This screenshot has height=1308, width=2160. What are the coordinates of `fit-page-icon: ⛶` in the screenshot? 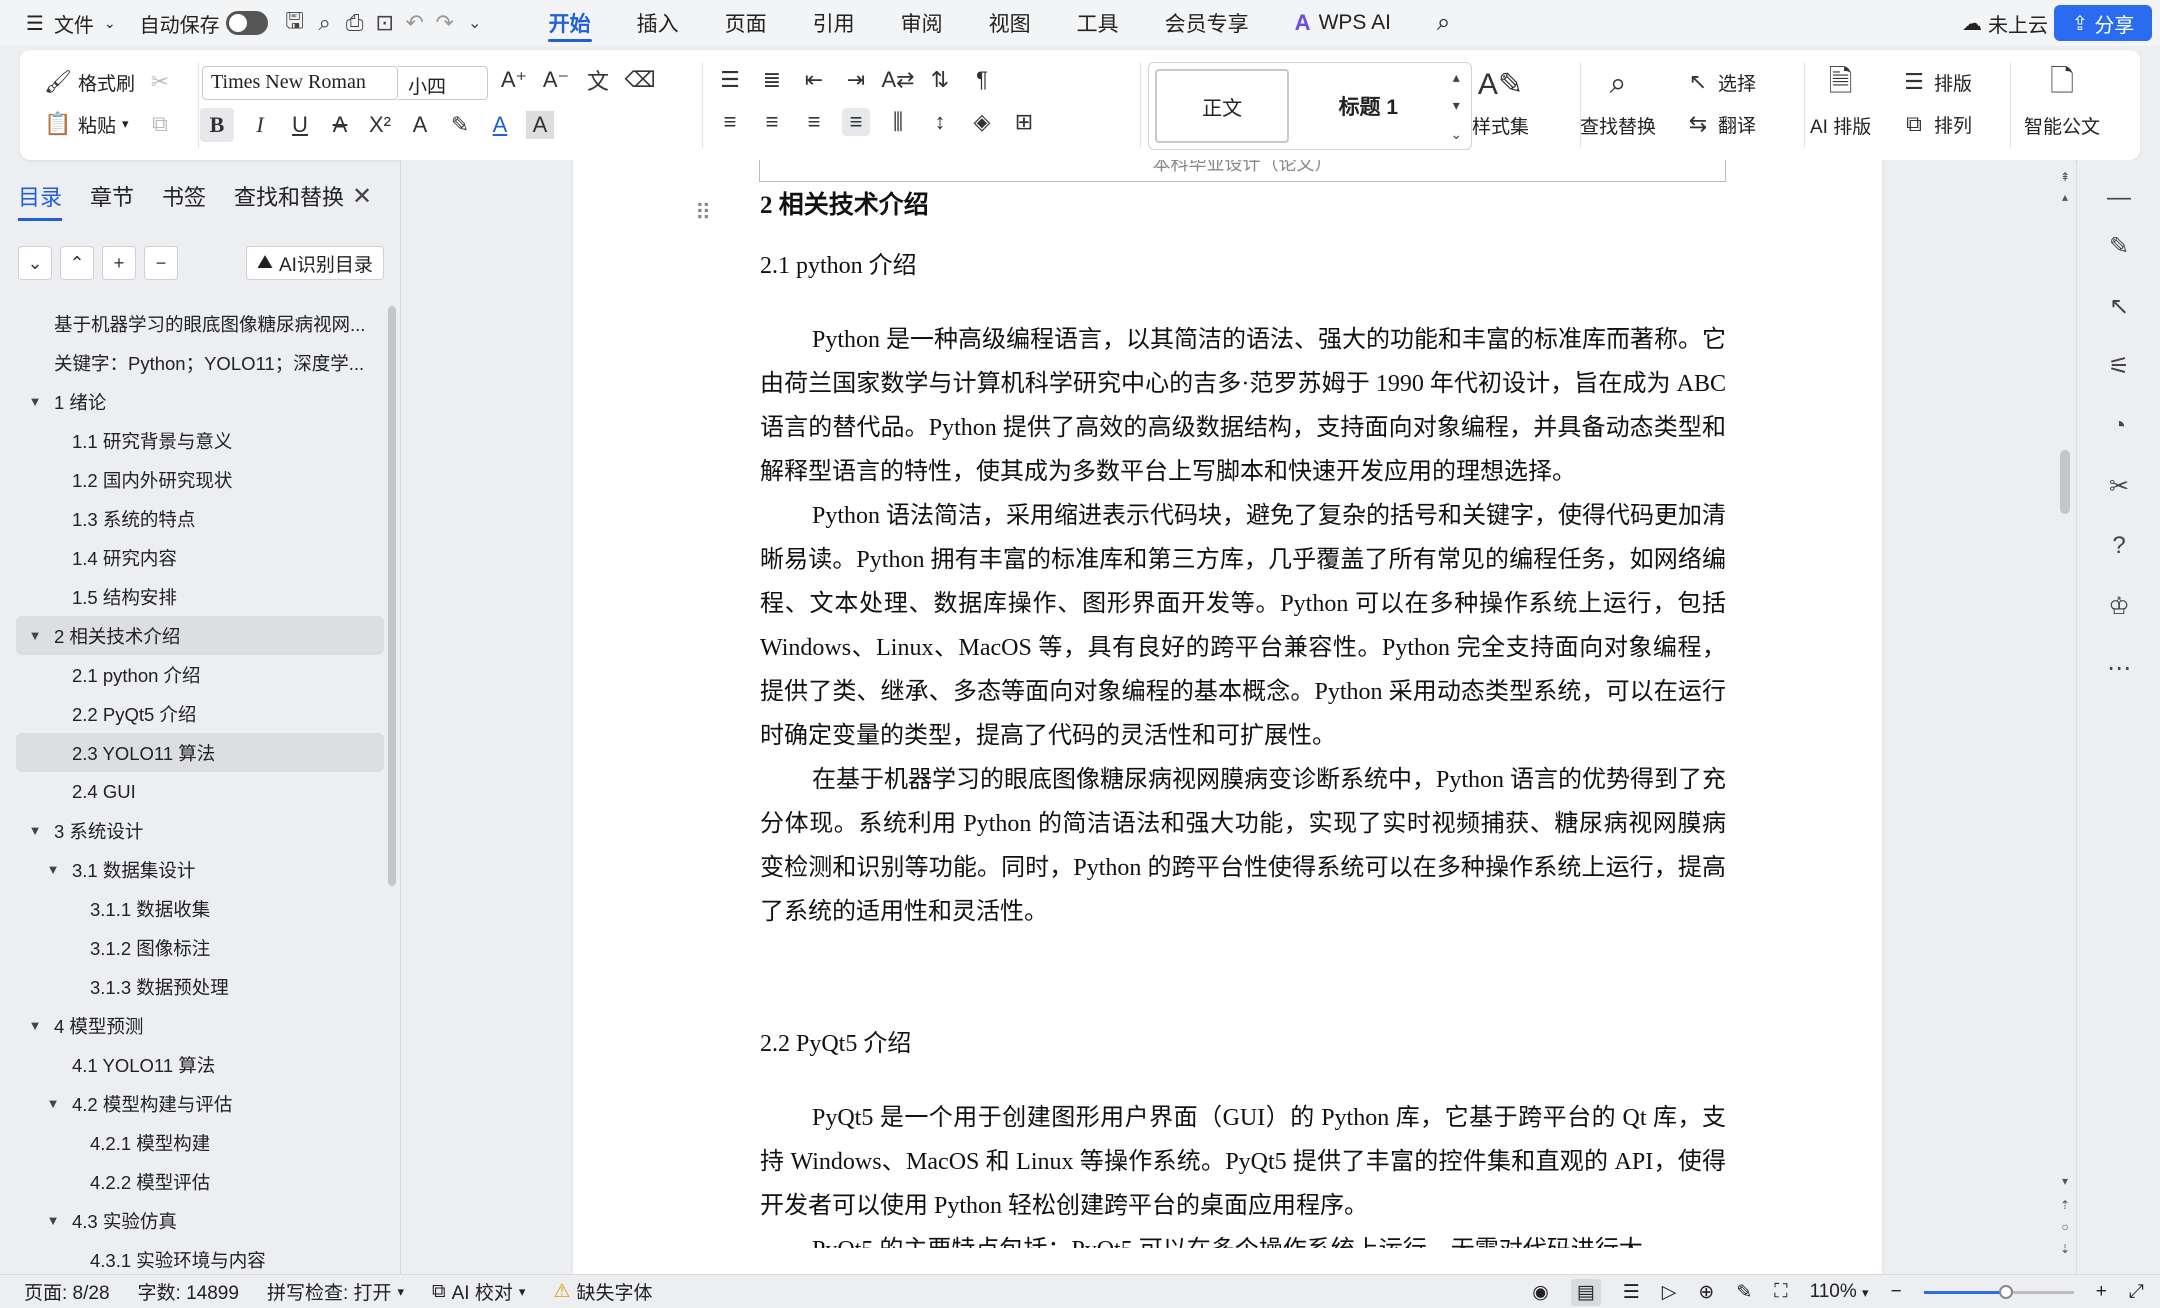 It's located at (1780, 1292).